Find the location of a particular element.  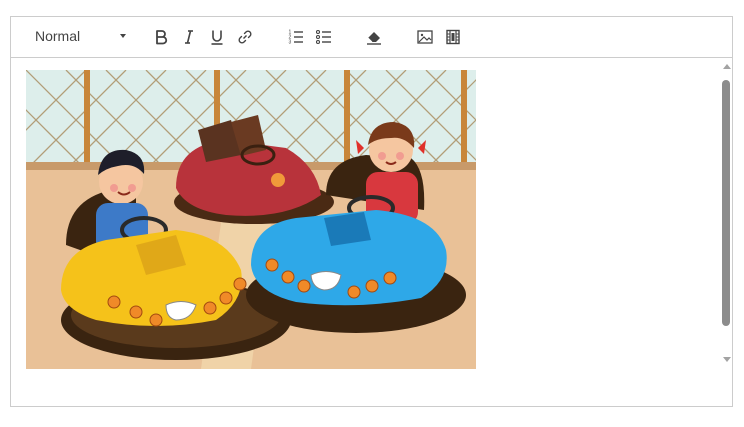

bullet-list-icon is located at coordinates (323, 37).